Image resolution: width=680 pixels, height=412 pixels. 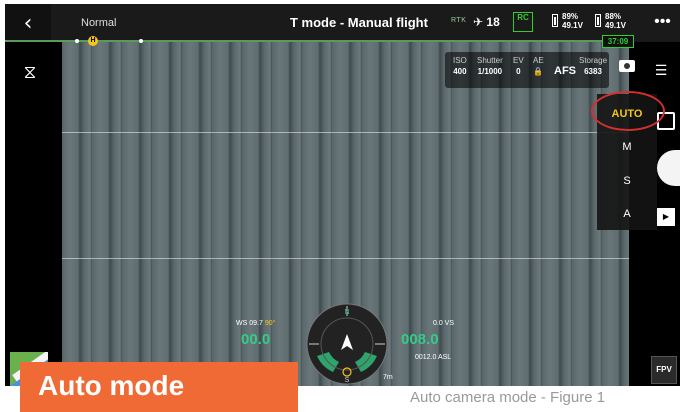 I want to click on battery-1-percent: 89%, so click(x=570, y=16).